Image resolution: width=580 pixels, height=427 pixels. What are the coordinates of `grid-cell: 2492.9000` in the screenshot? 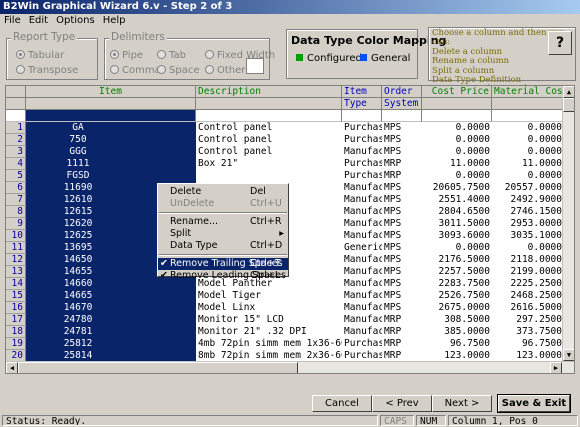 It's located at (528, 200).